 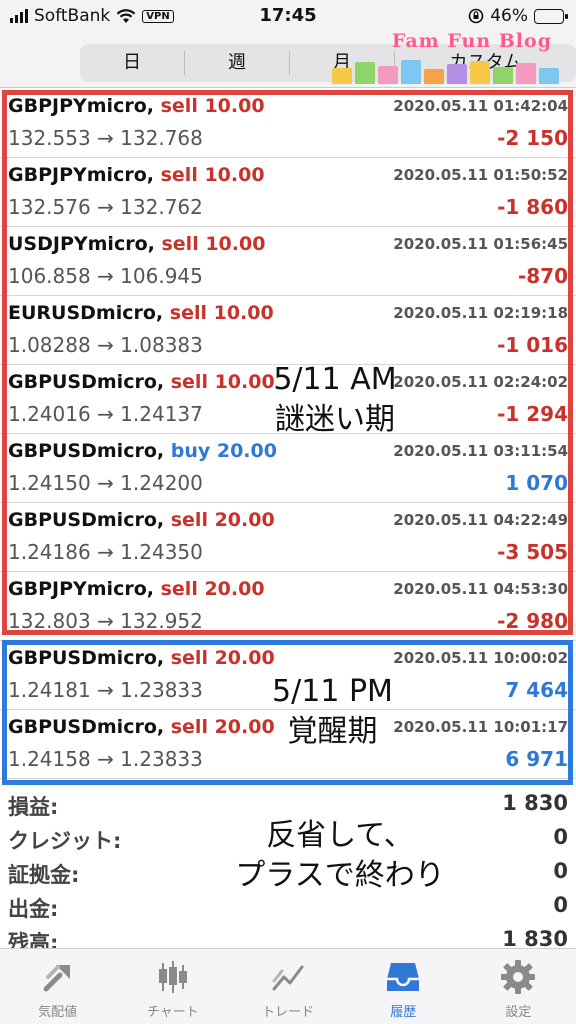 I want to click on trade-prices: 106.858 → 106.945, so click(x=105, y=276).